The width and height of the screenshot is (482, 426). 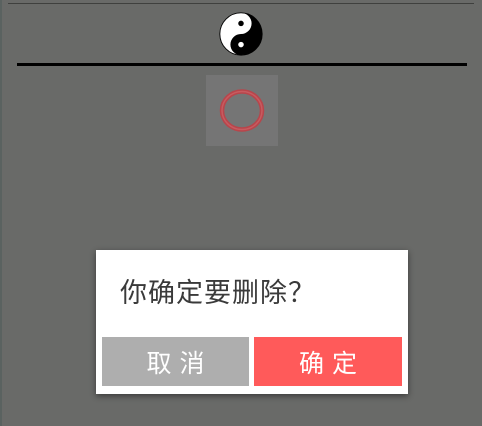 I want to click on loading-ring-icon, so click(x=242, y=110).